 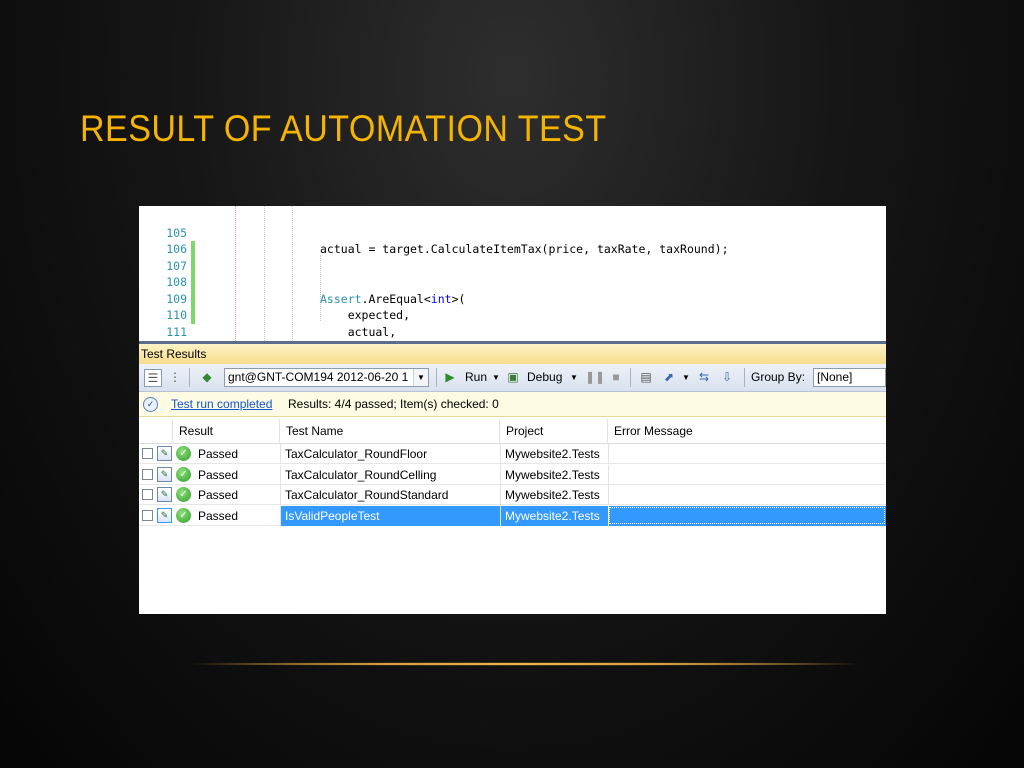 I want to click on remove-columns-icon: ⇩, so click(x=727, y=377).